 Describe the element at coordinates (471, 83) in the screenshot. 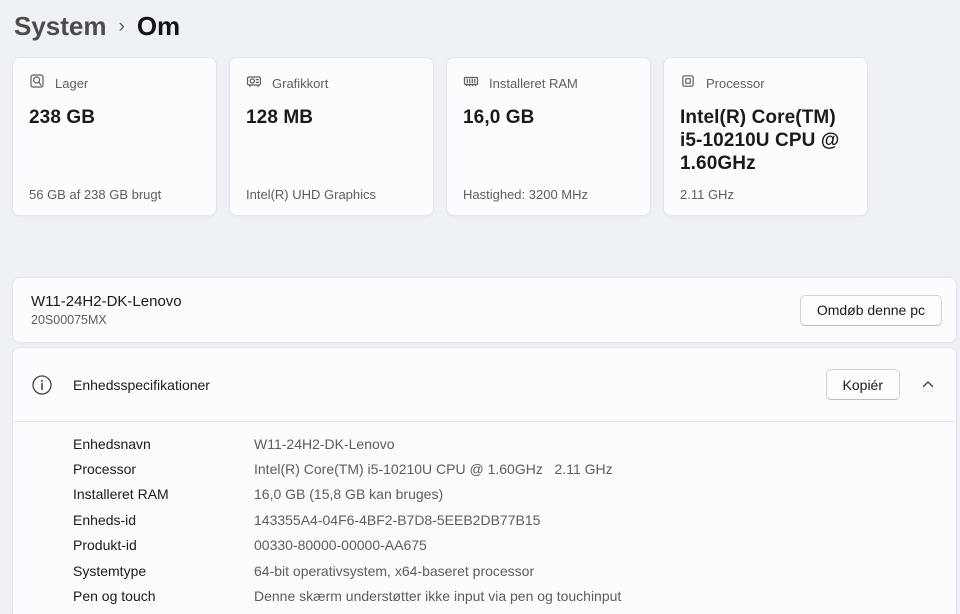

I see `ram-icon` at that location.